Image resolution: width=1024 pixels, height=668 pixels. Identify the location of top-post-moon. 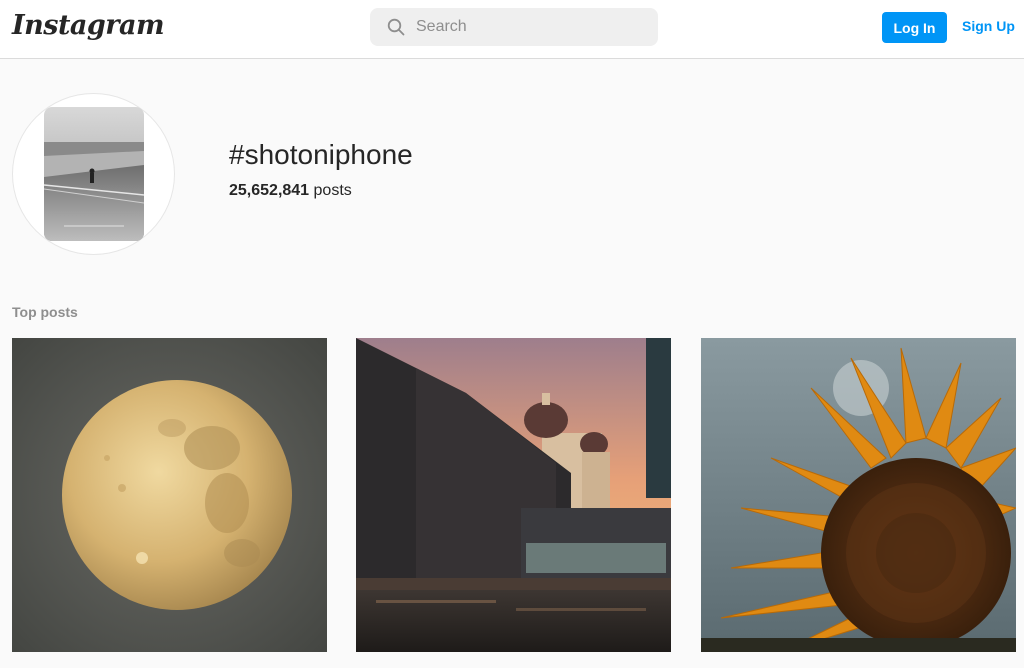
(169, 495).